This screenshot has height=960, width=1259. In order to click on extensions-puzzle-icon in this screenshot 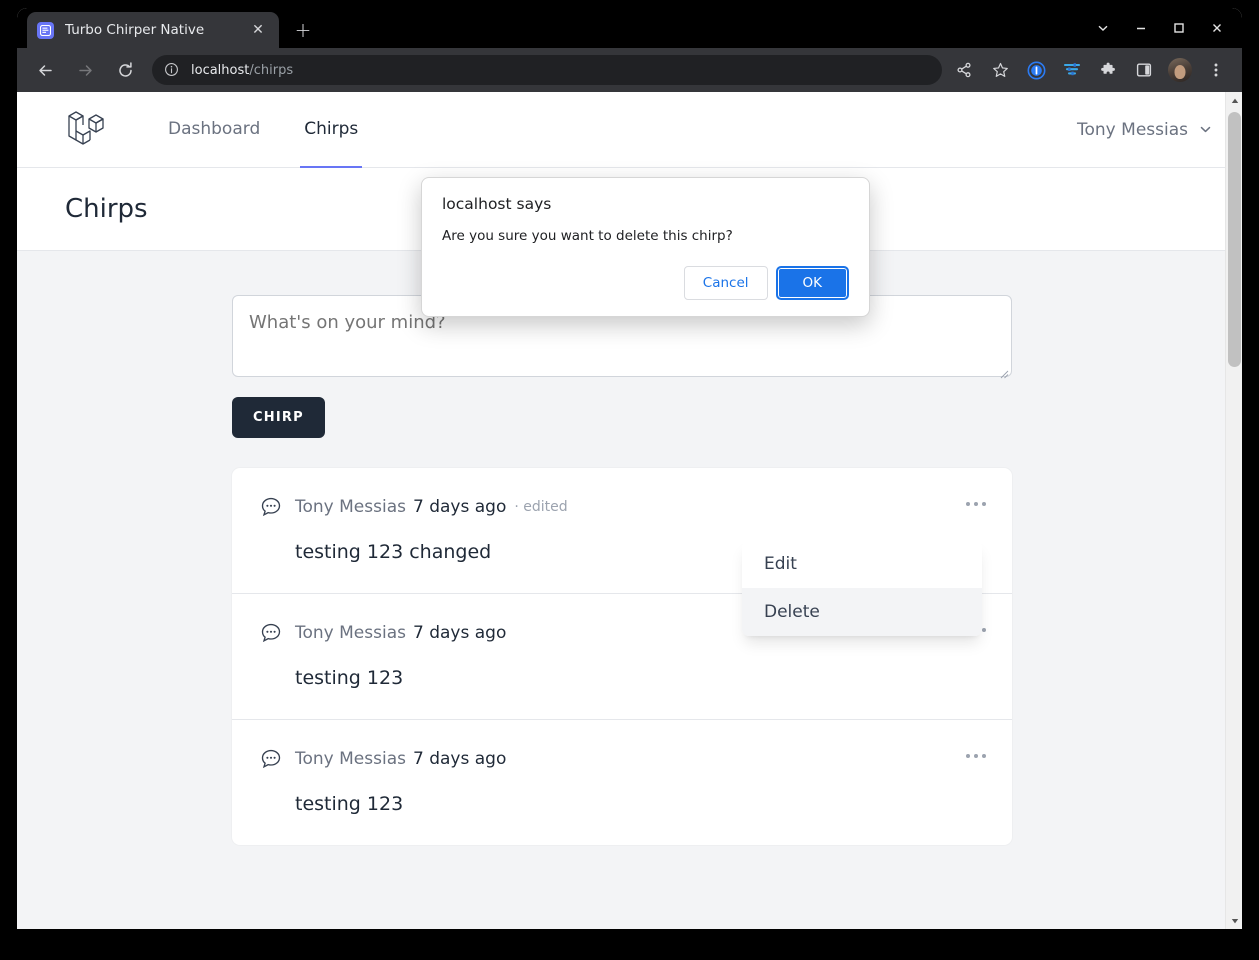, I will do `click(1108, 70)`.